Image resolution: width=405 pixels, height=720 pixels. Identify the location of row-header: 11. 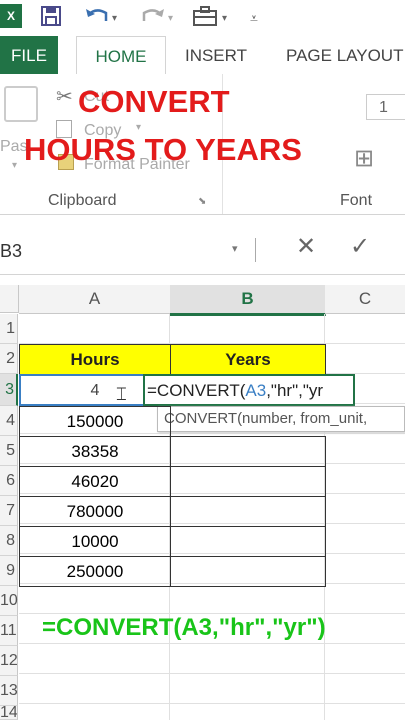
(9, 631).